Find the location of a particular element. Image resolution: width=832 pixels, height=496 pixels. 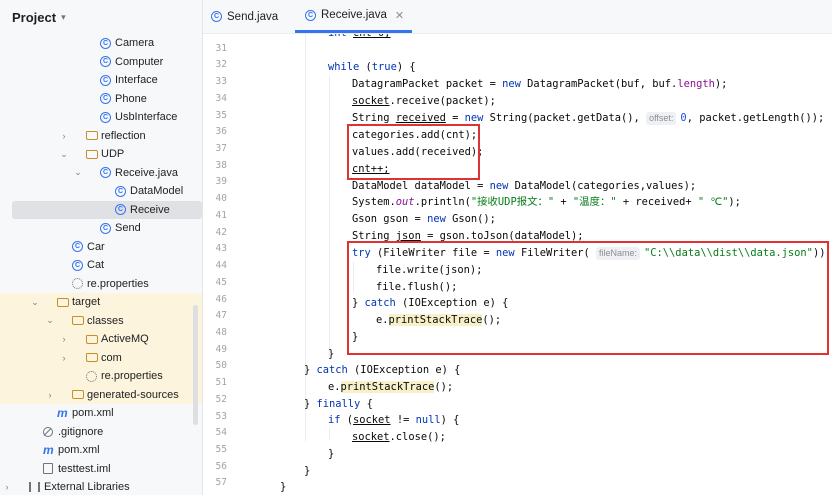

code-line-32: while (true) { is located at coordinates (372, 67).